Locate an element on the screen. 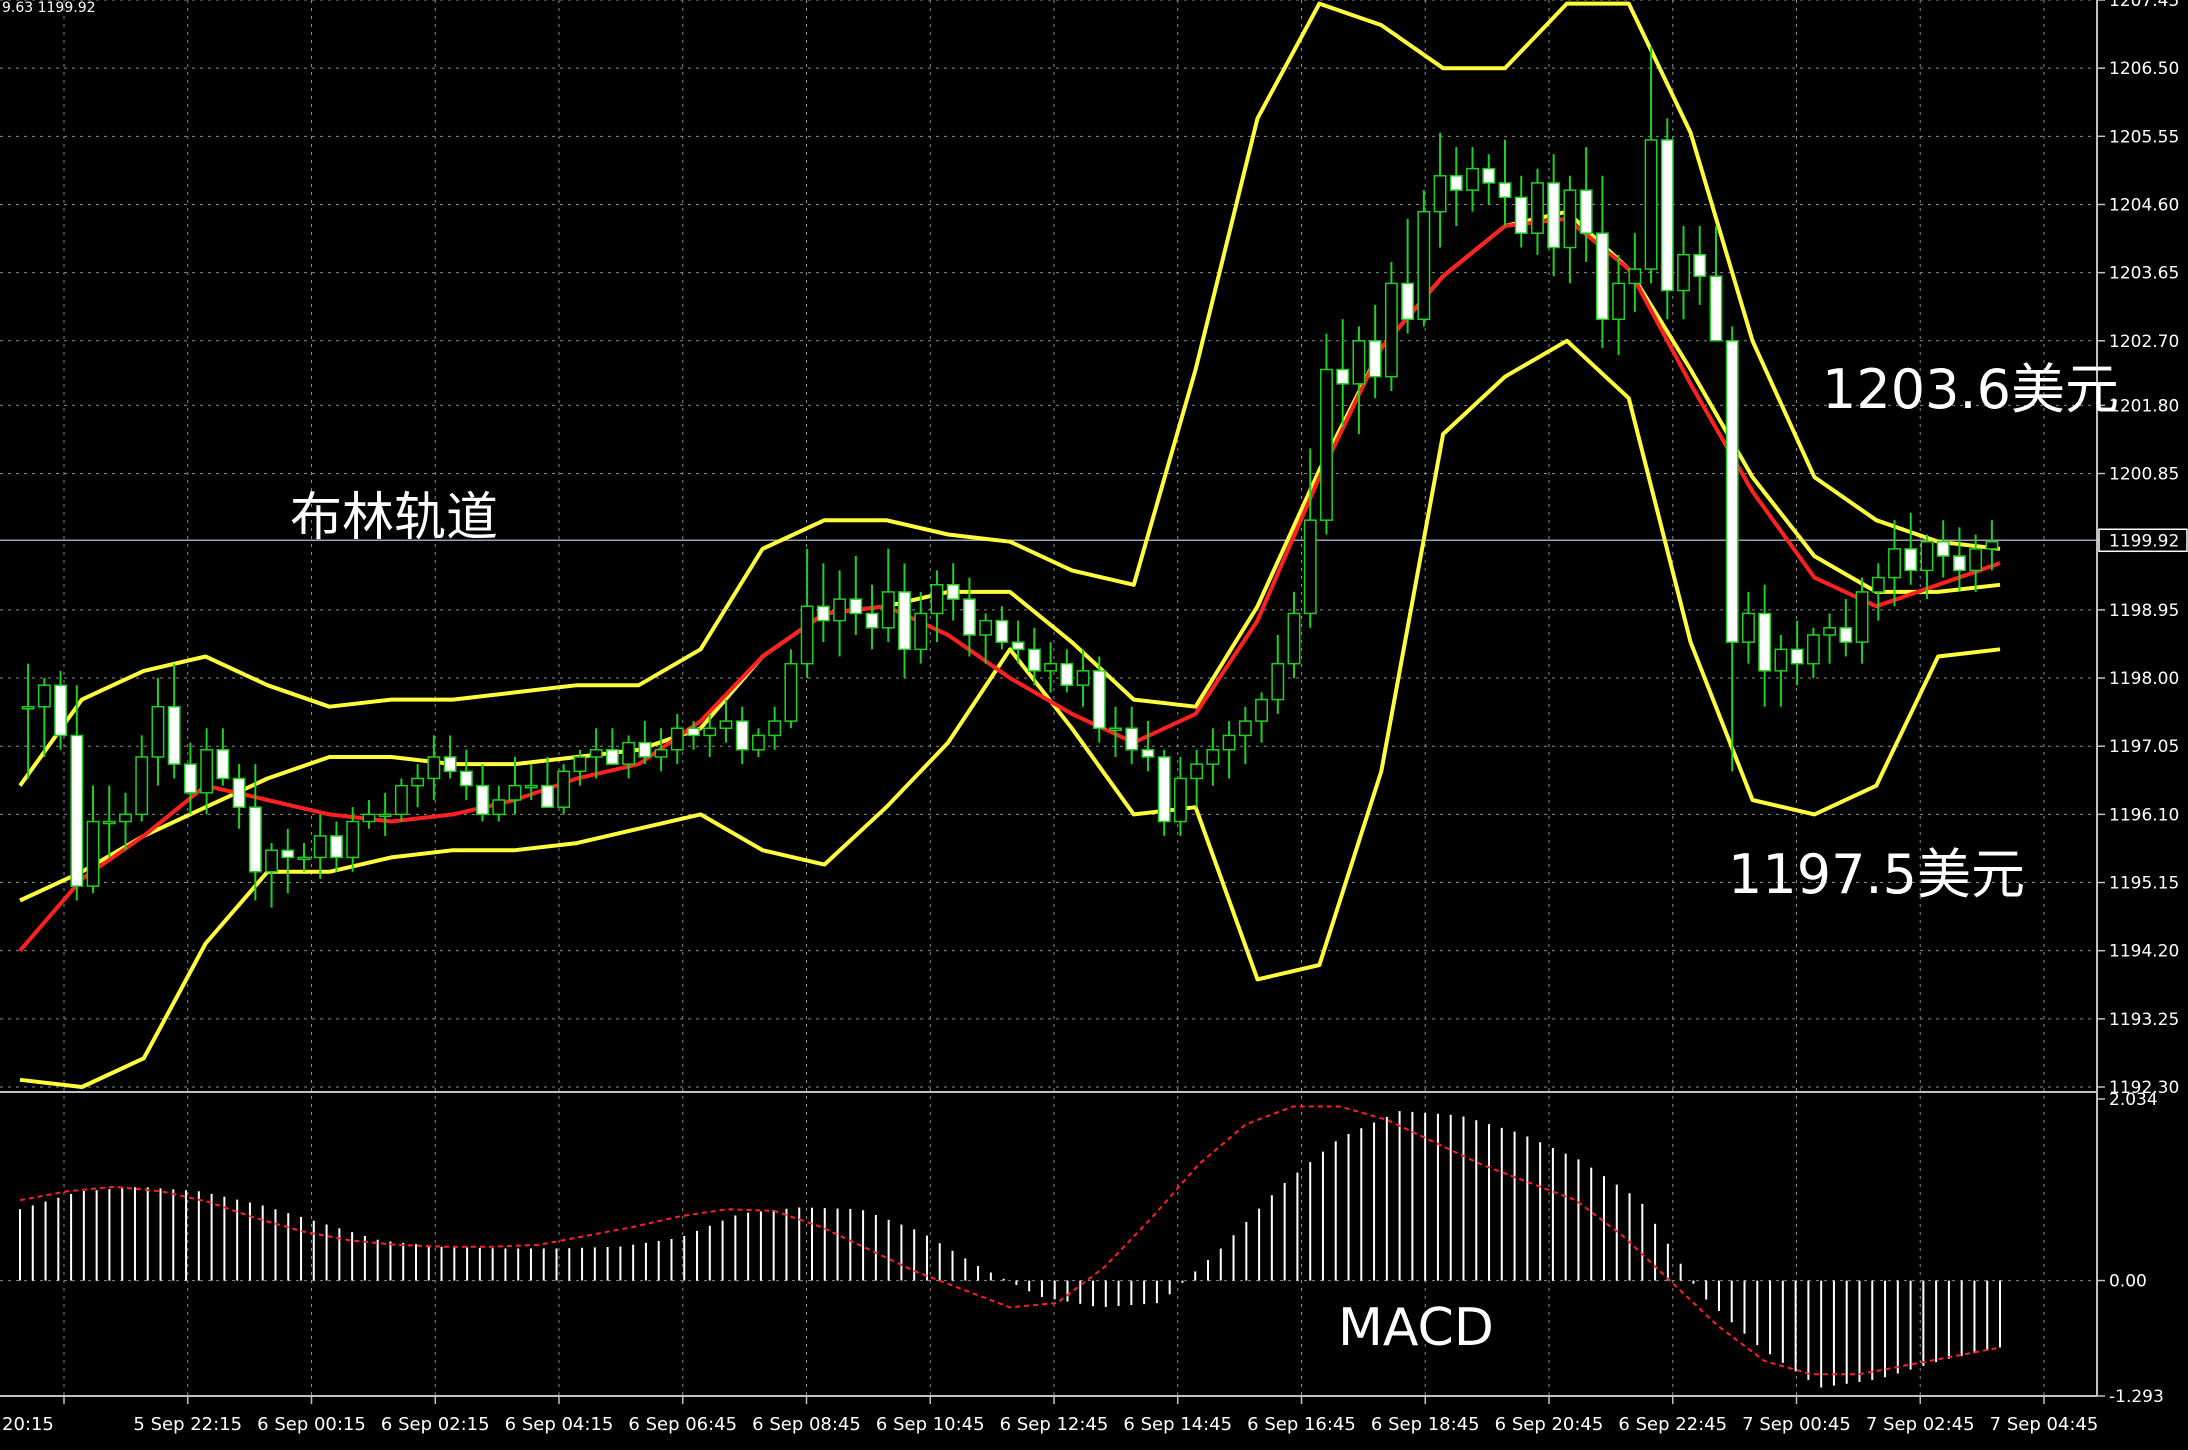  y-tick-label: 1200.85 is located at coordinates (2144, 475).